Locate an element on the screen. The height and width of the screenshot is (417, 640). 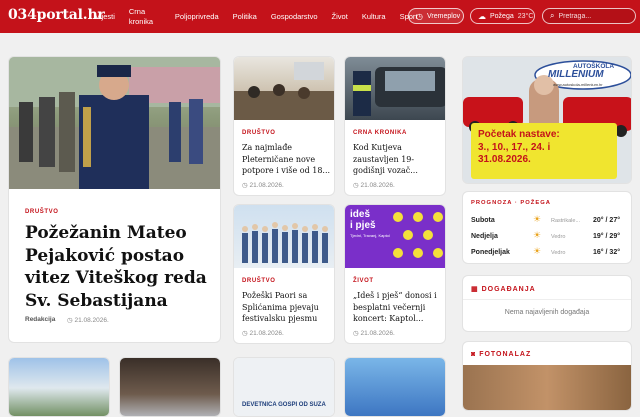
nav-item-zivot: Život is located at coordinates (340, 17).